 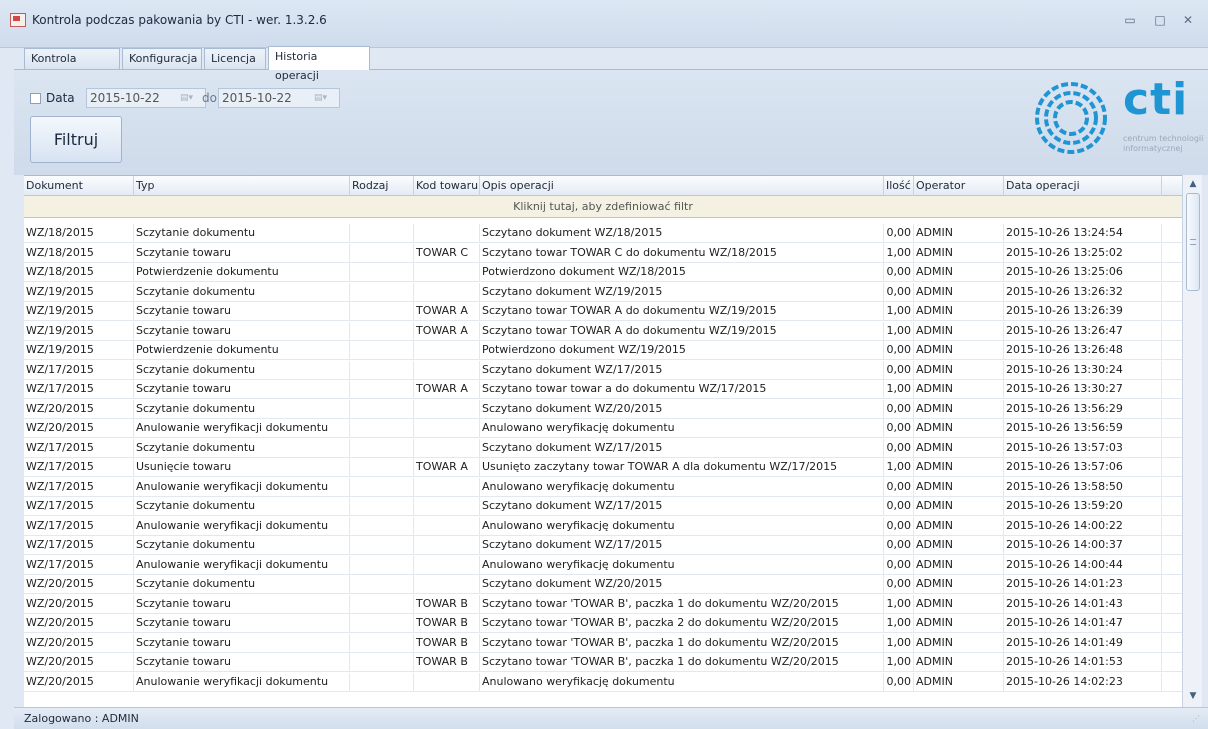 I want to click on scroll-down-icon: ▼, so click(x=1193, y=697).